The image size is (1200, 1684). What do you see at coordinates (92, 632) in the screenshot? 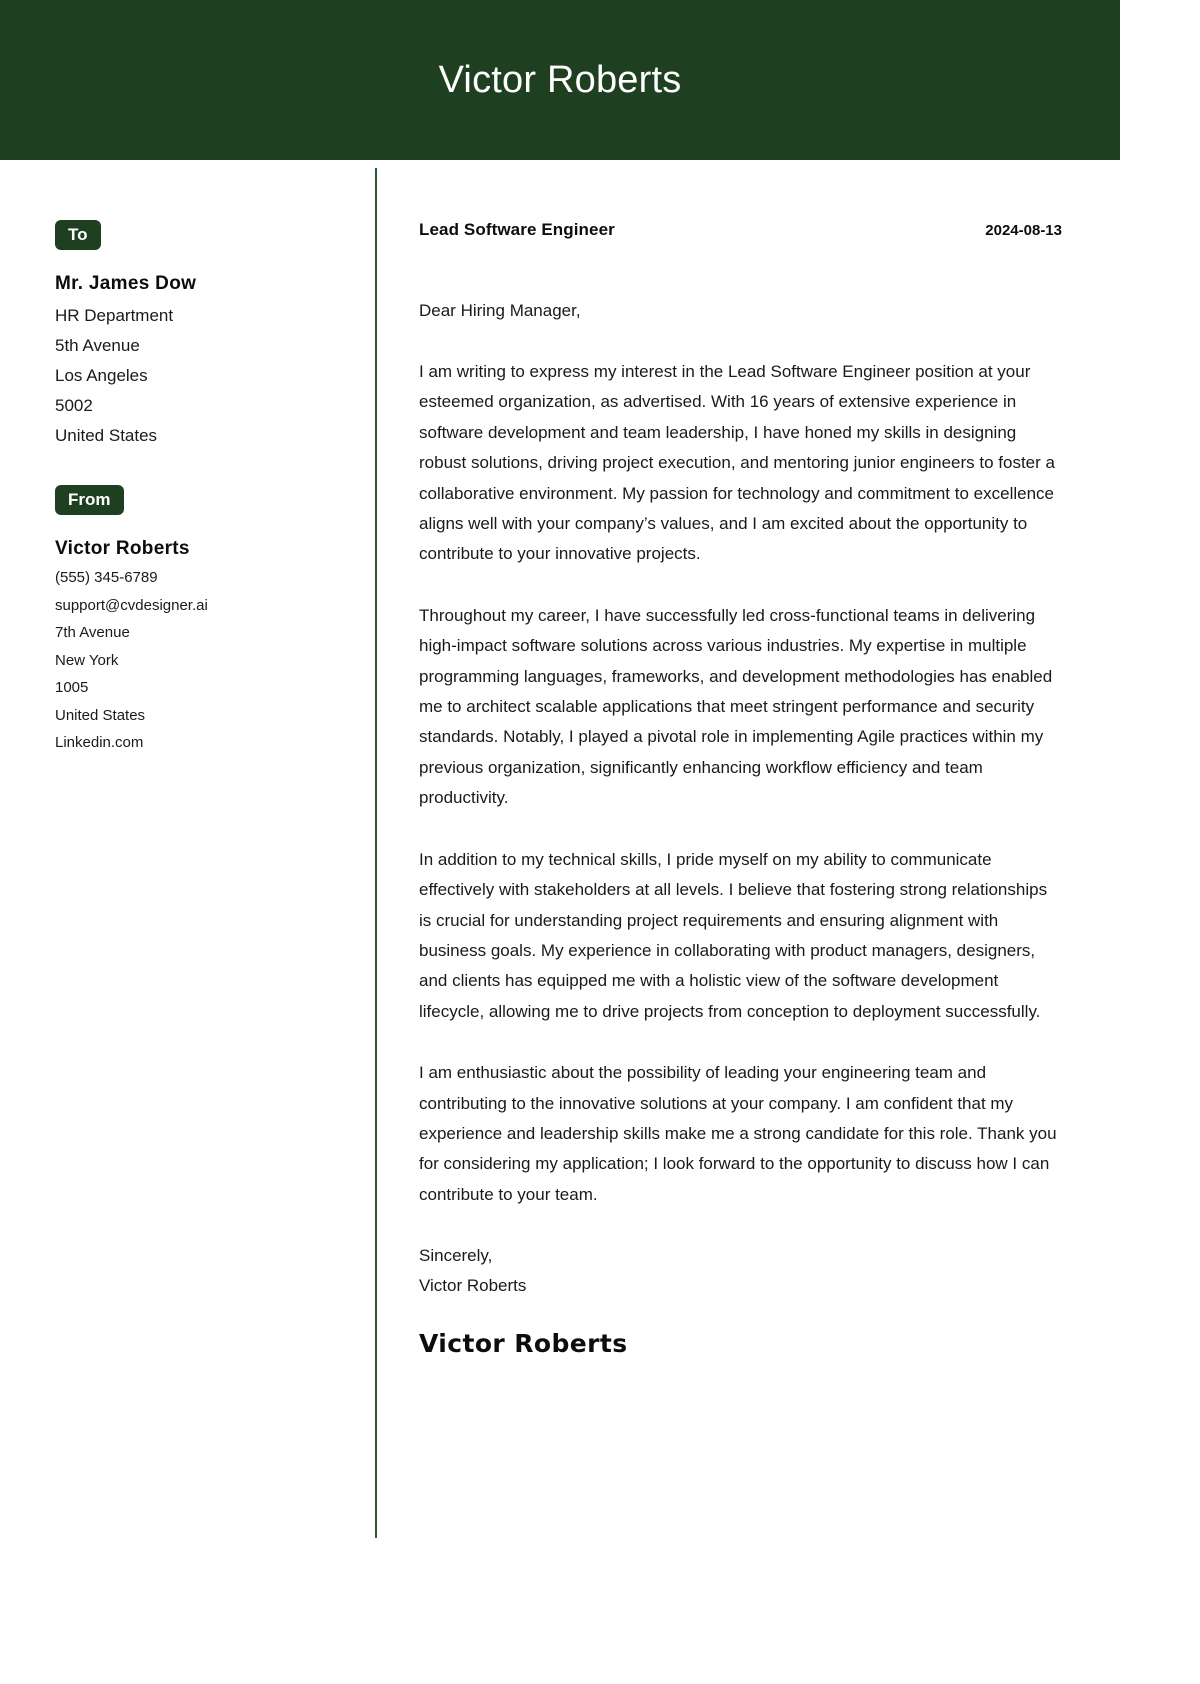
I see `sender-line: 7th Avenue` at bounding box center [92, 632].